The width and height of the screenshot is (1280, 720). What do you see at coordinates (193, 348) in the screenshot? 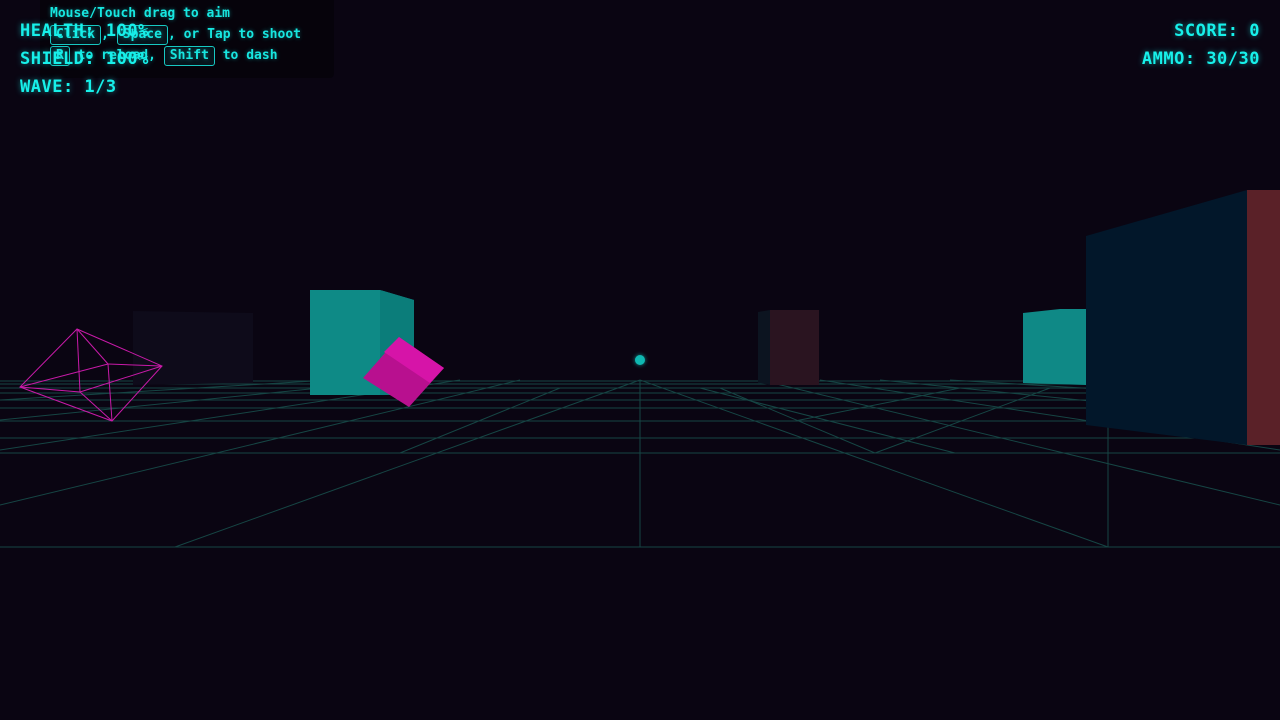
I see `dark-block-left` at bounding box center [193, 348].